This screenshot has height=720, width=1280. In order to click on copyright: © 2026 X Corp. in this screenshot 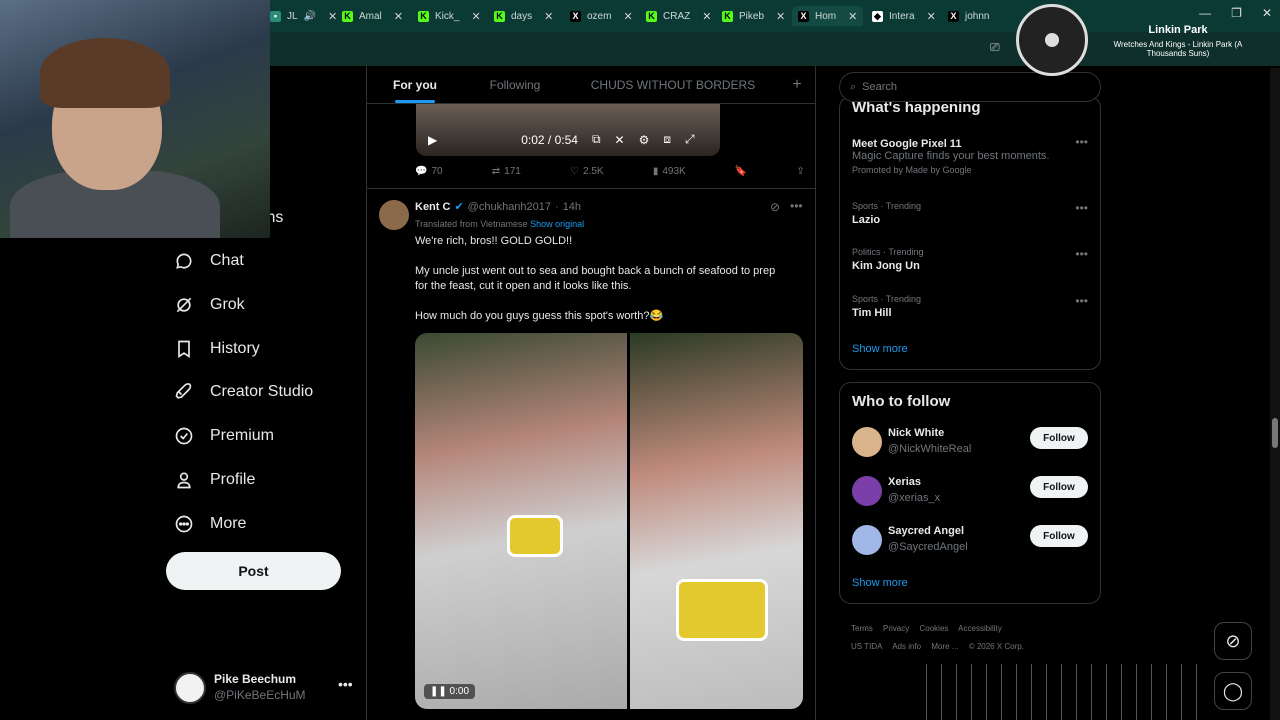, I will do `click(996, 646)`.